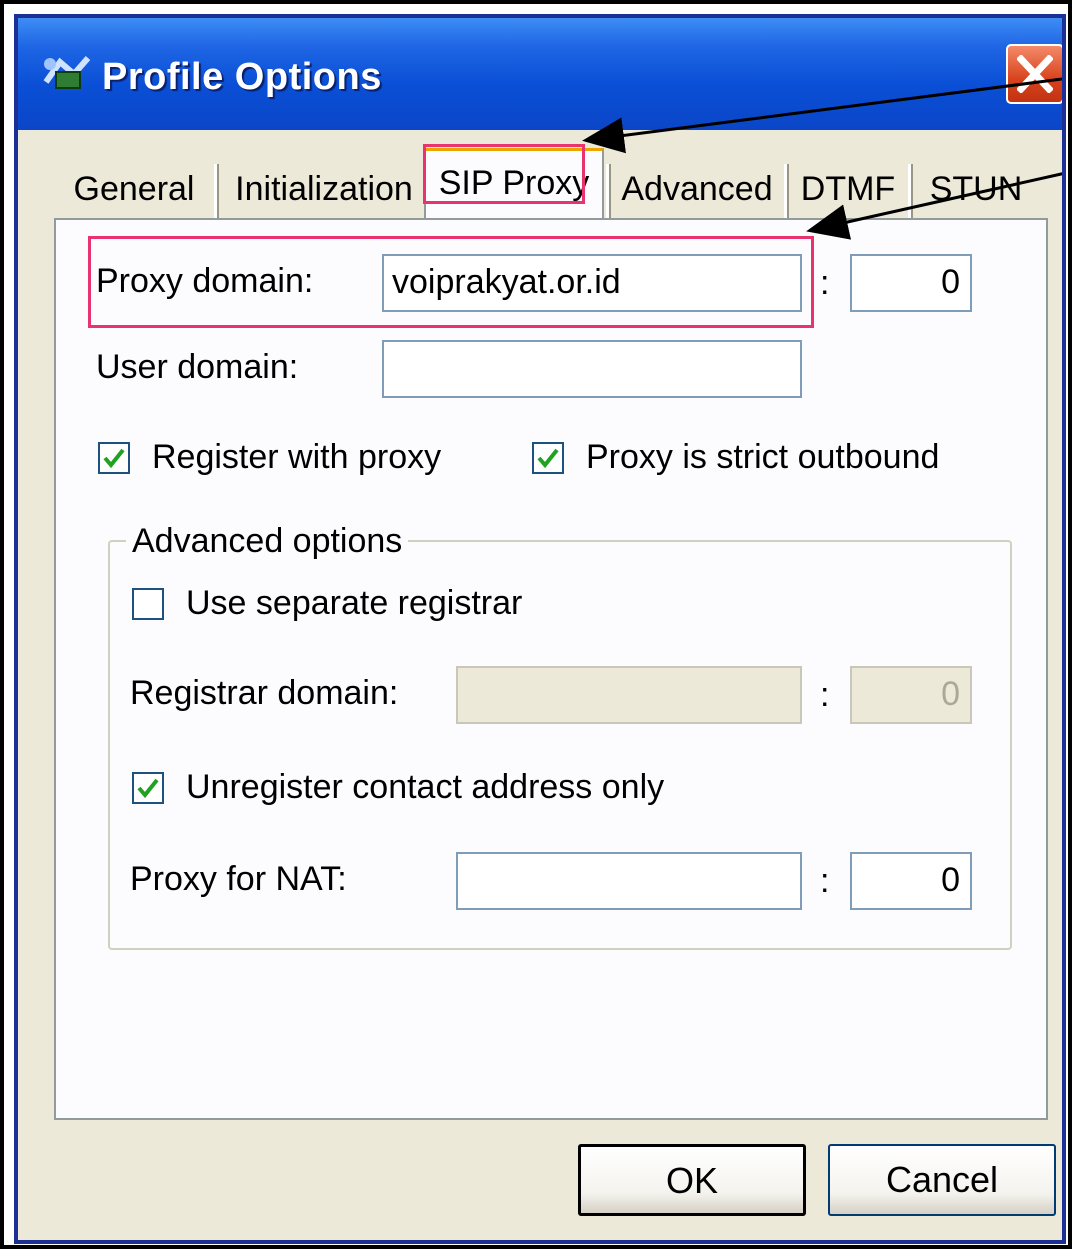 The image size is (1072, 1249). Describe the element at coordinates (822, 158) in the screenshot. I see `annotation-arrows` at that location.